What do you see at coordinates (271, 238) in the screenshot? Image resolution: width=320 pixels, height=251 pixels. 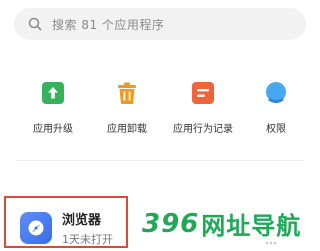 I see `more-options-icon` at bounding box center [271, 238].